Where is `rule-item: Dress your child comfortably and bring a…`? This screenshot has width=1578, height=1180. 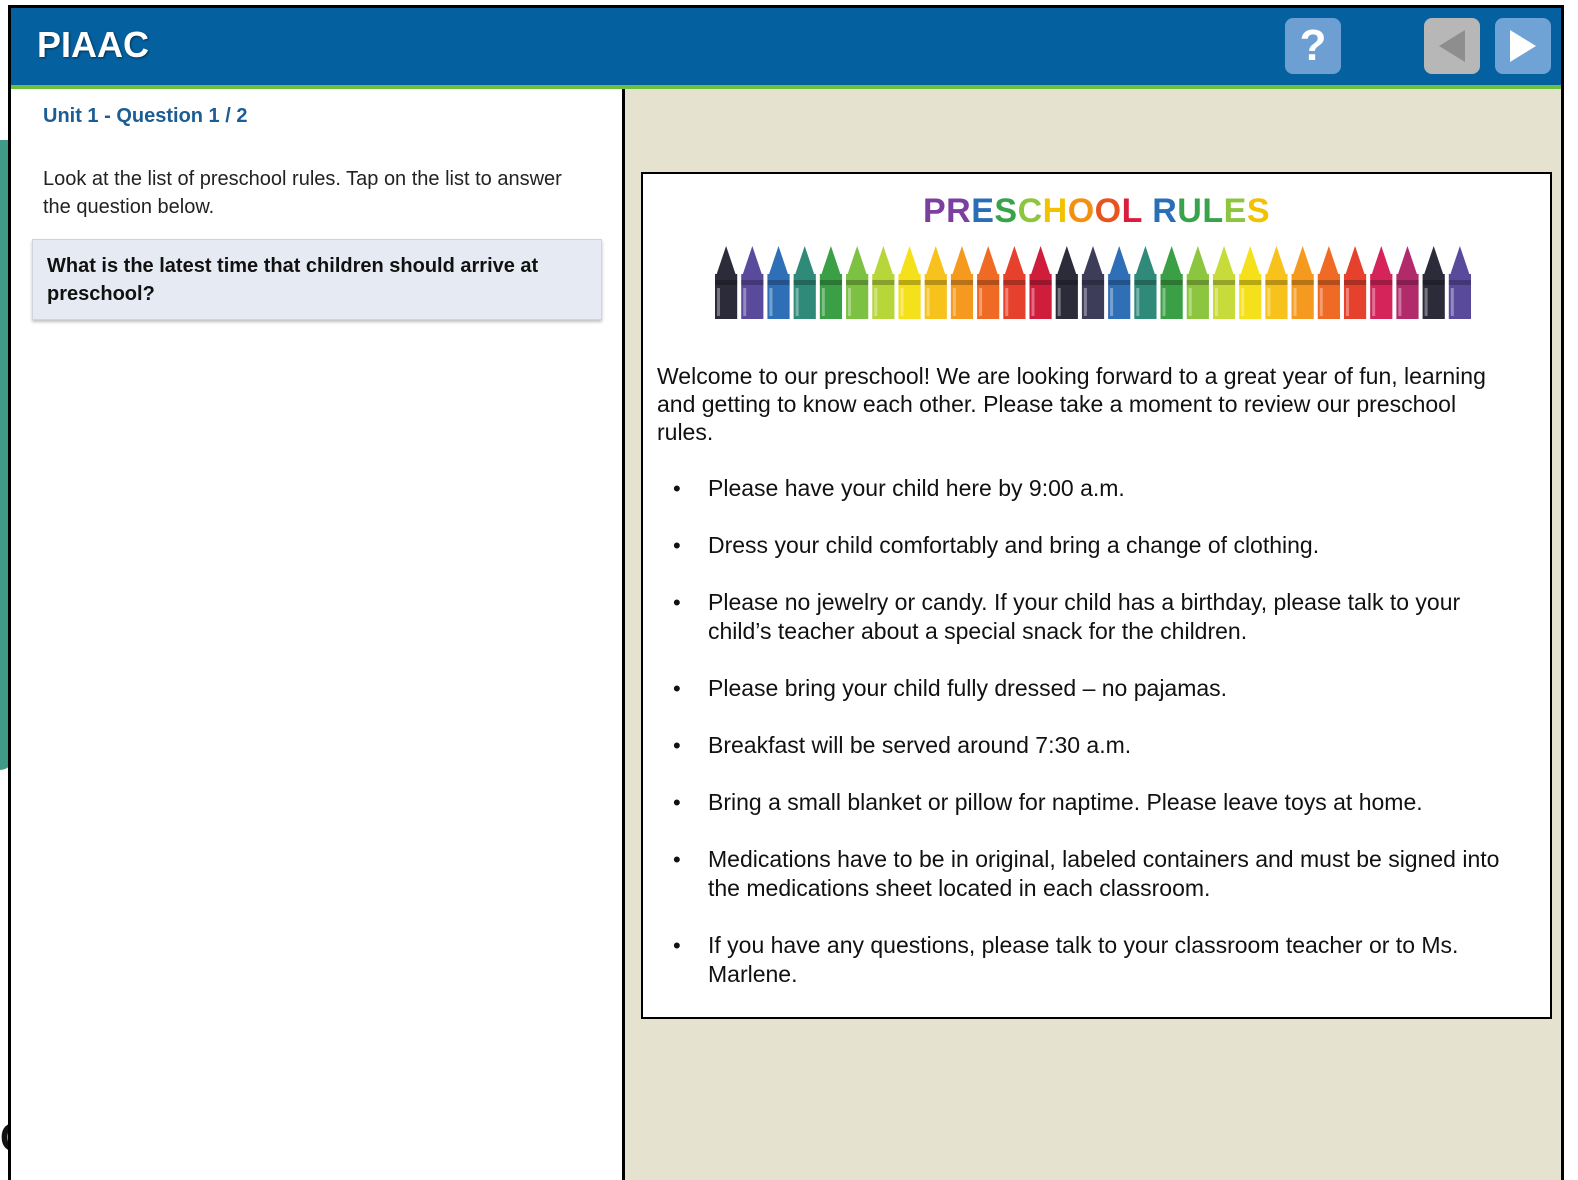 rule-item: Dress your child comfortably and bring a… is located at coordinates (1092, 545).